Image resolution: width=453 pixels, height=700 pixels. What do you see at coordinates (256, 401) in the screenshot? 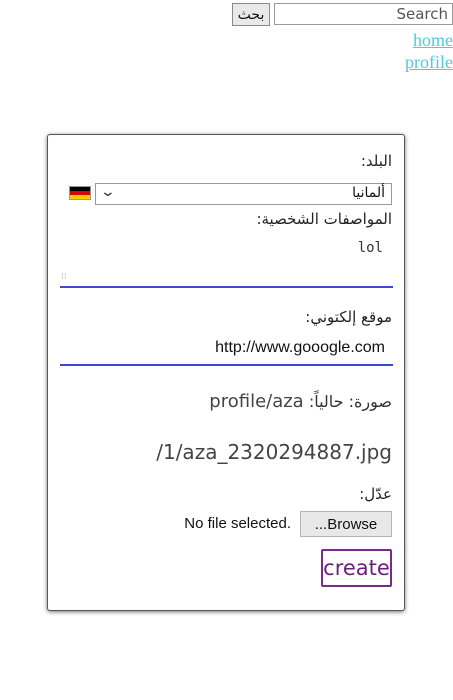
I see `photo-current-path: profile/aza` at bounding box center [256, 401].